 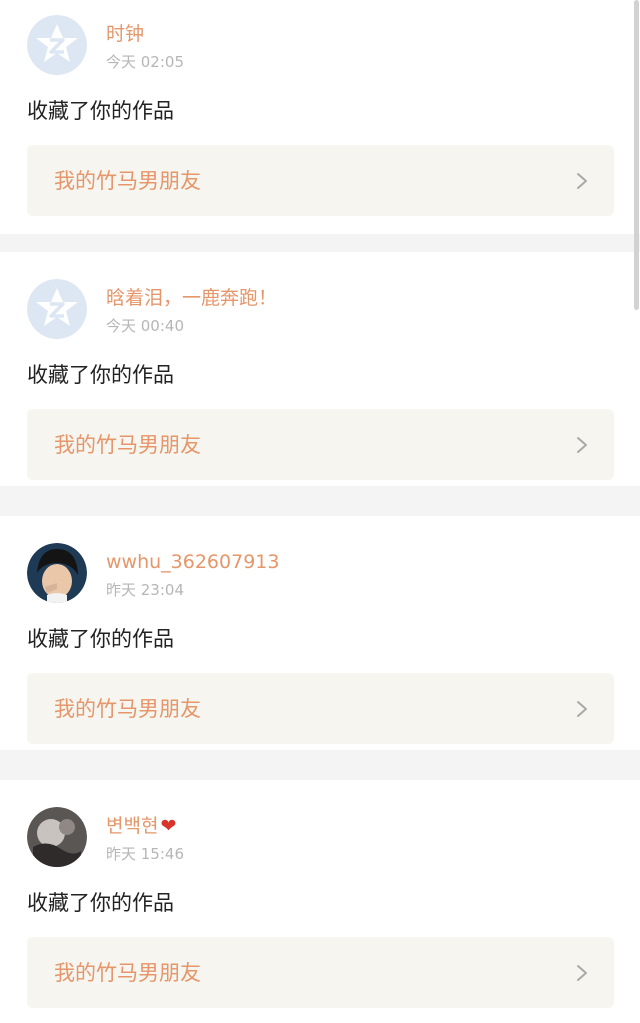 I want to click on timestamp: 昨天 15:46, so click(x=145, y=854).